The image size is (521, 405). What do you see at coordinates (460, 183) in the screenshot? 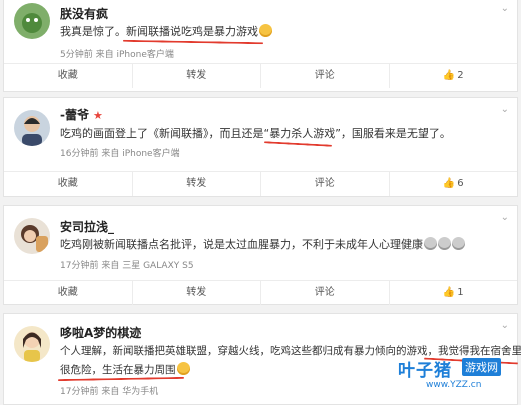
I see `like-count: 6` at bounding box center [460, 183].